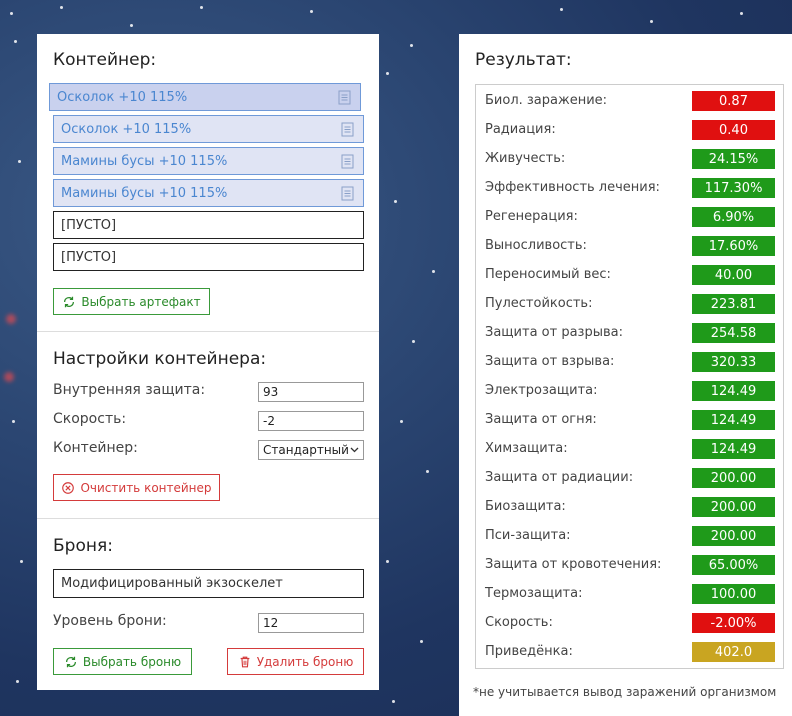 Image resolution: width=792 pixels, height=716 pixels. Describe the element at coordinates (539, 303) in the screenshot. I see `result-row-label: Пулестойкость:` at that location.